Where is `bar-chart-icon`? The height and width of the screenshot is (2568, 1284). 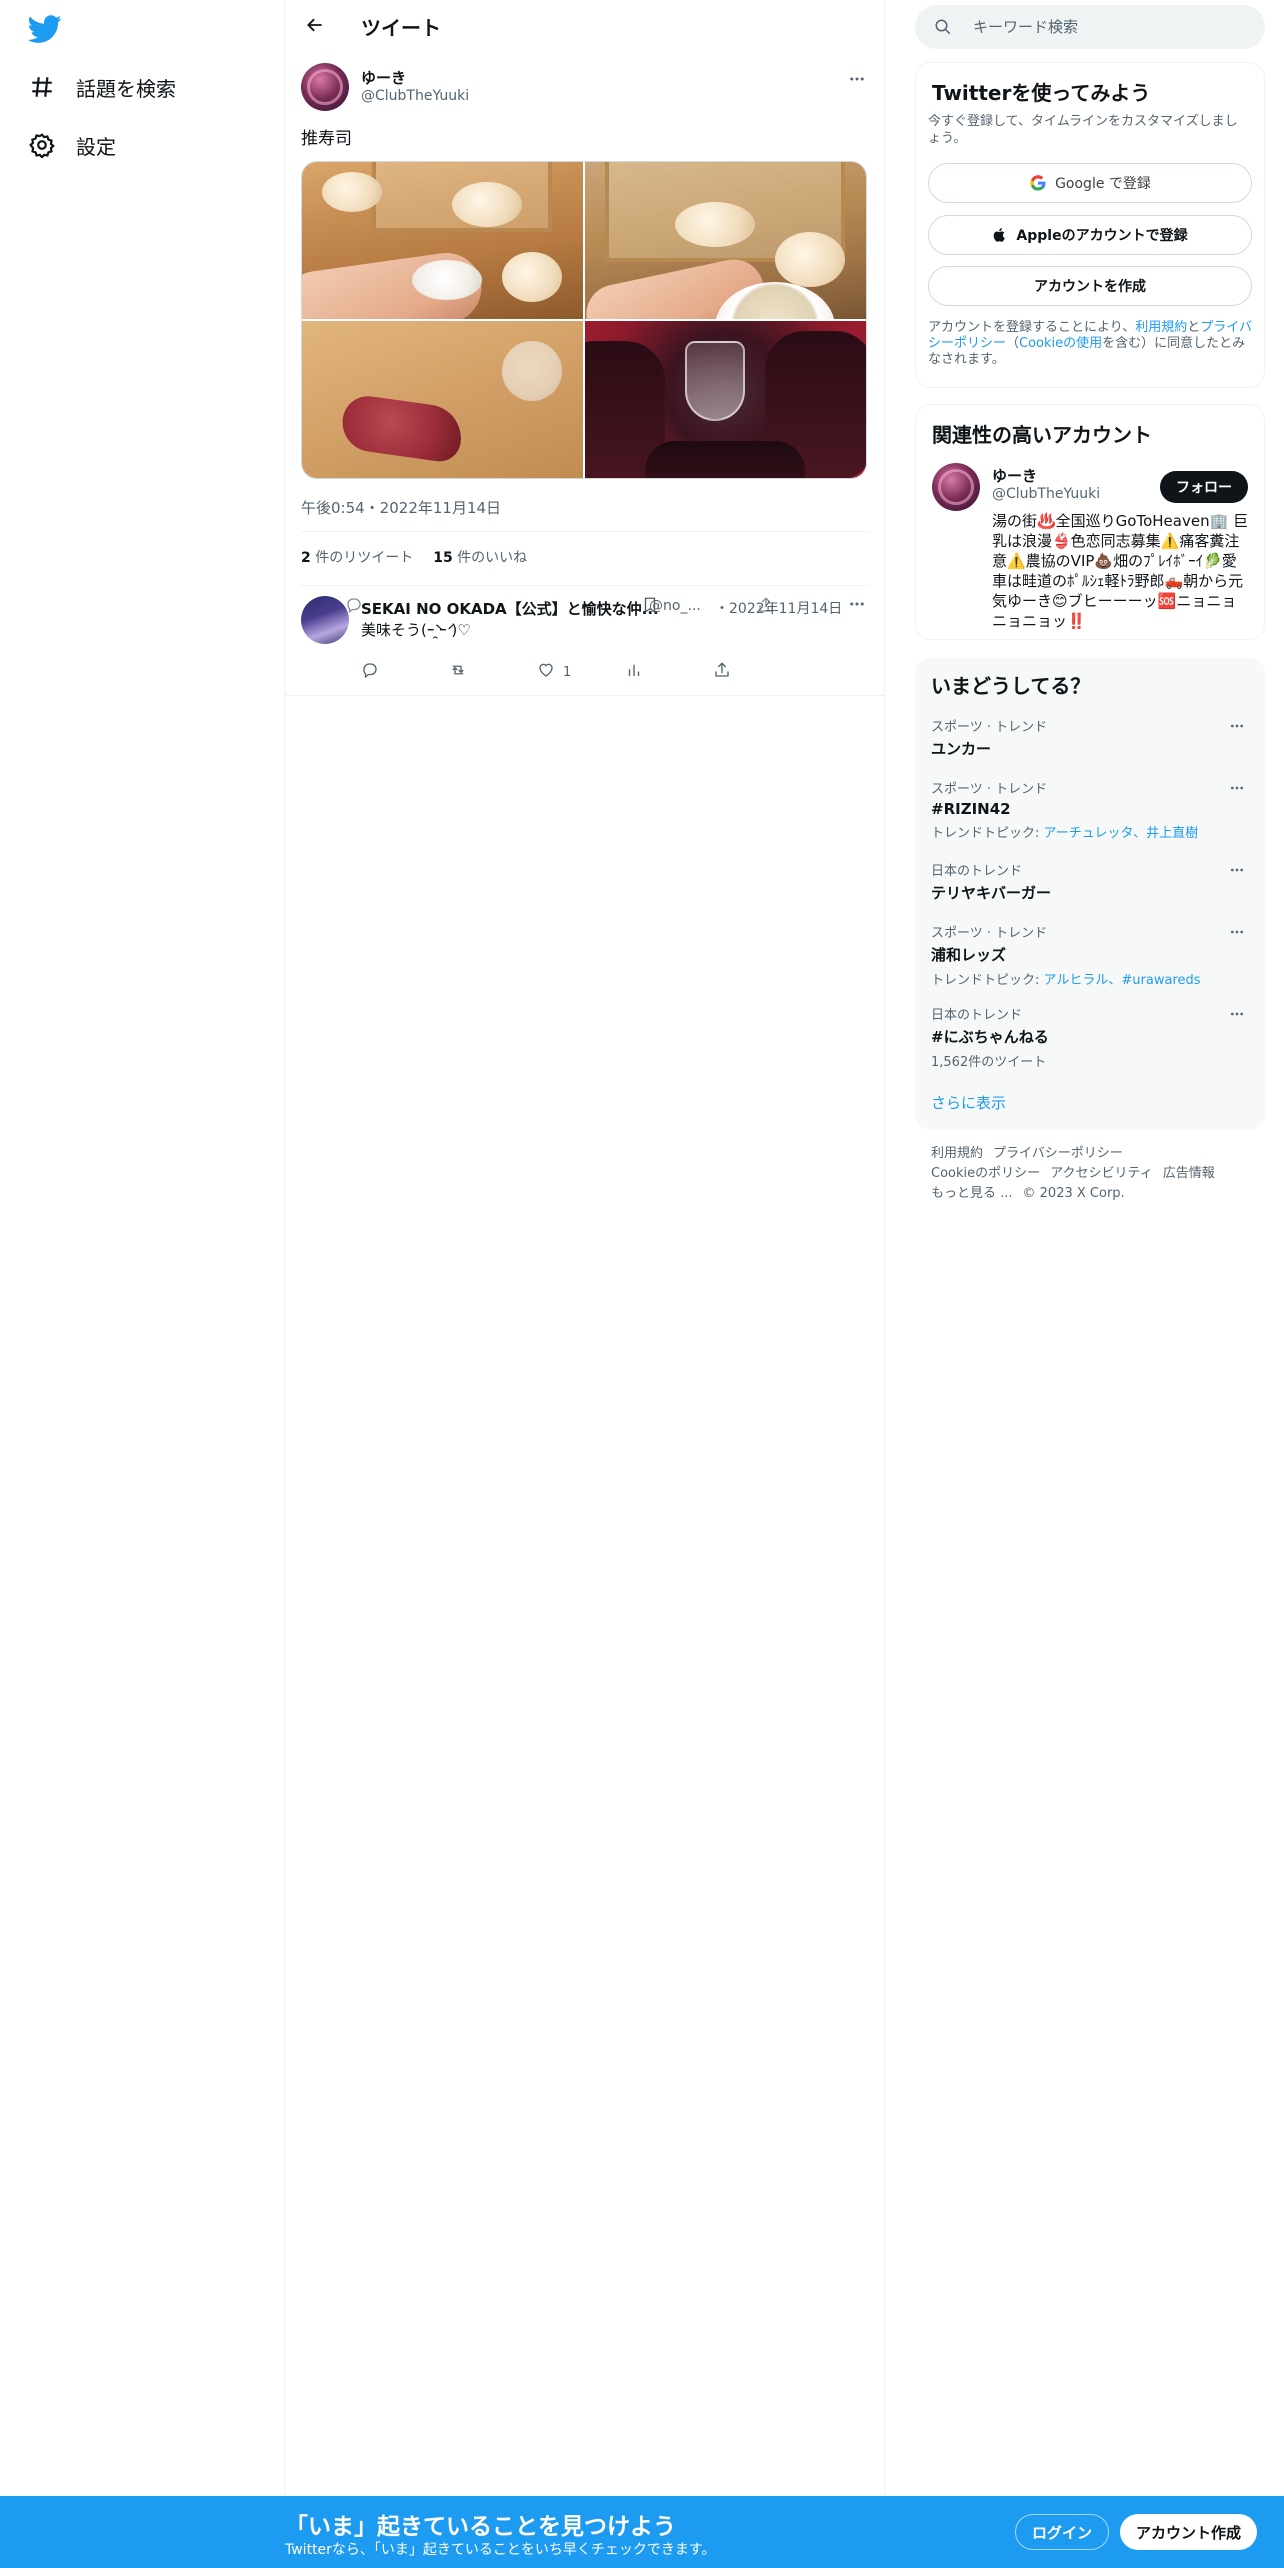
bar-chart-icon is located at coordinates (638, 672).